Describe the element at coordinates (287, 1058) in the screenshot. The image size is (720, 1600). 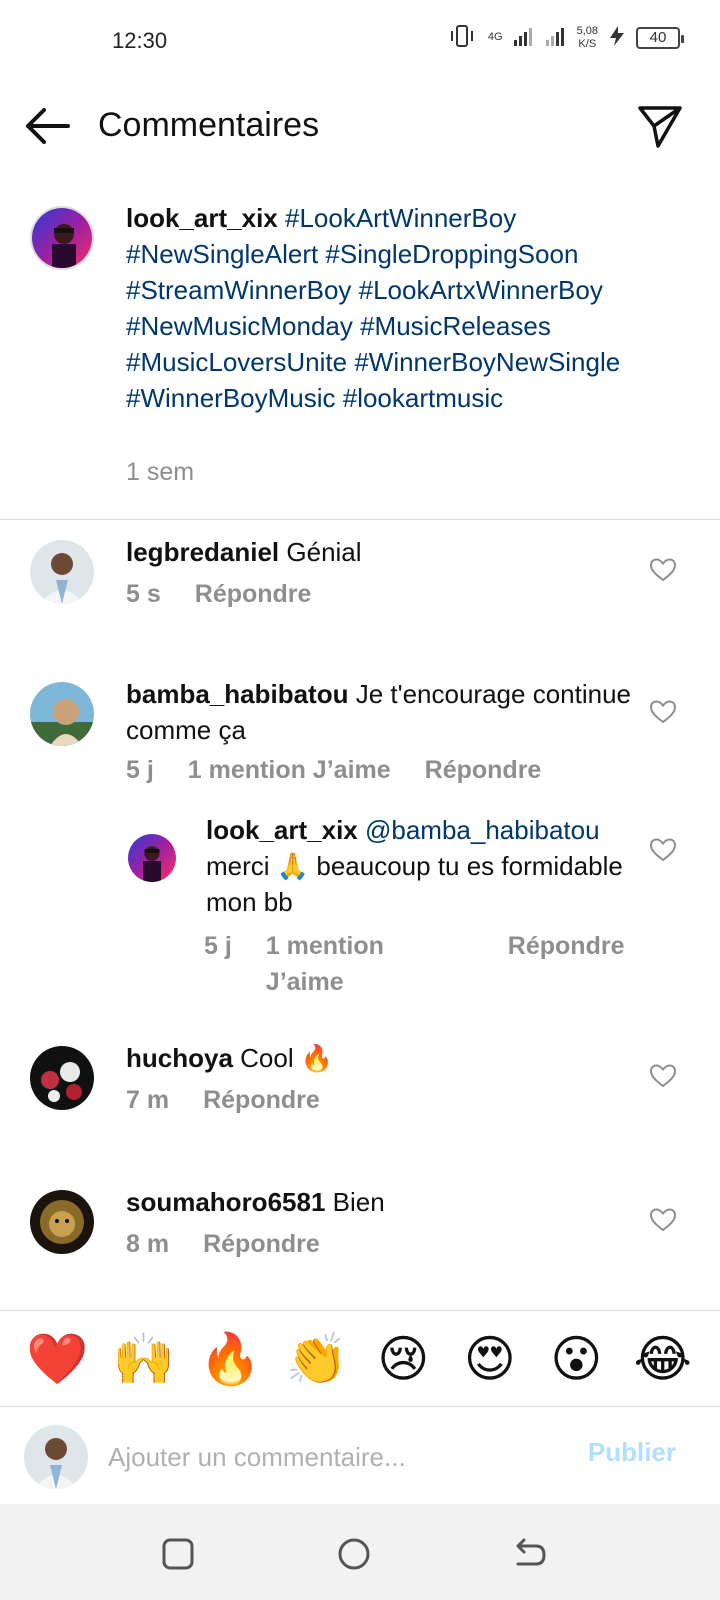
I see `comment-body: Cool 🔥` at that location.